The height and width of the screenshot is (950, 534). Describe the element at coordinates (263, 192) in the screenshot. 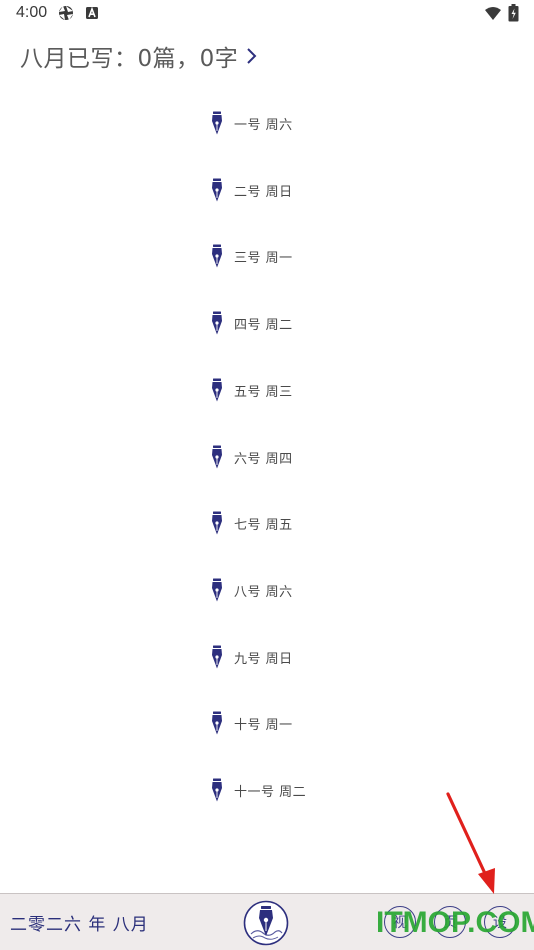

I see `day-label: 二号 周日` at that location.